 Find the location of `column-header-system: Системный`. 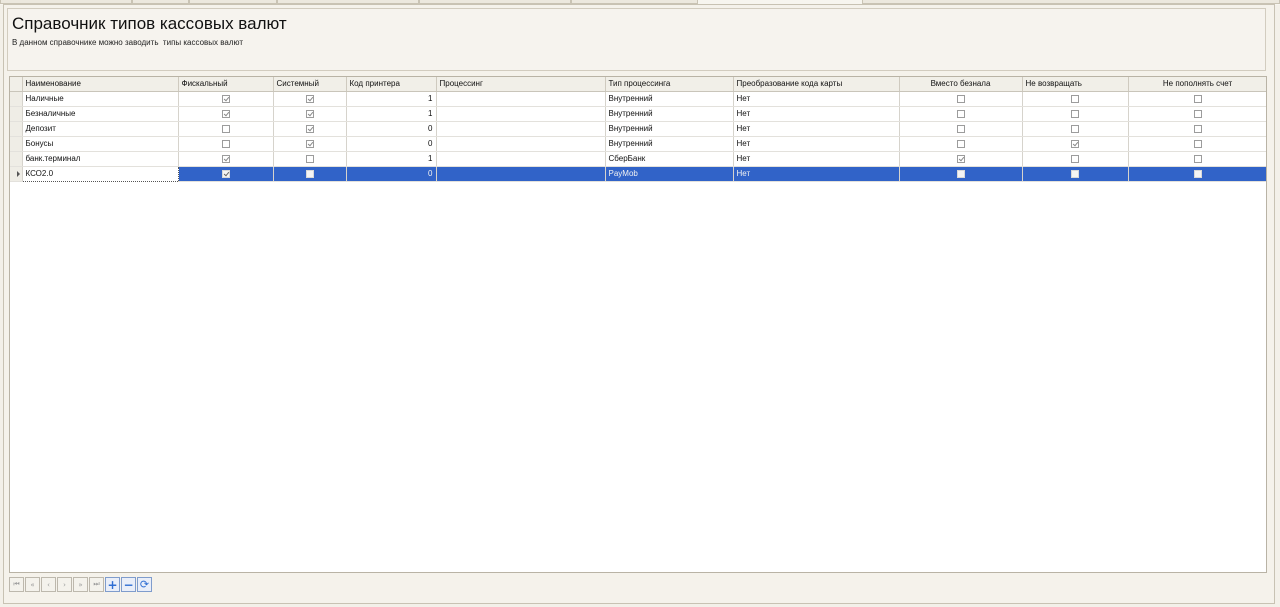

column-header-system: Системный is located at coordinates (310, 84).